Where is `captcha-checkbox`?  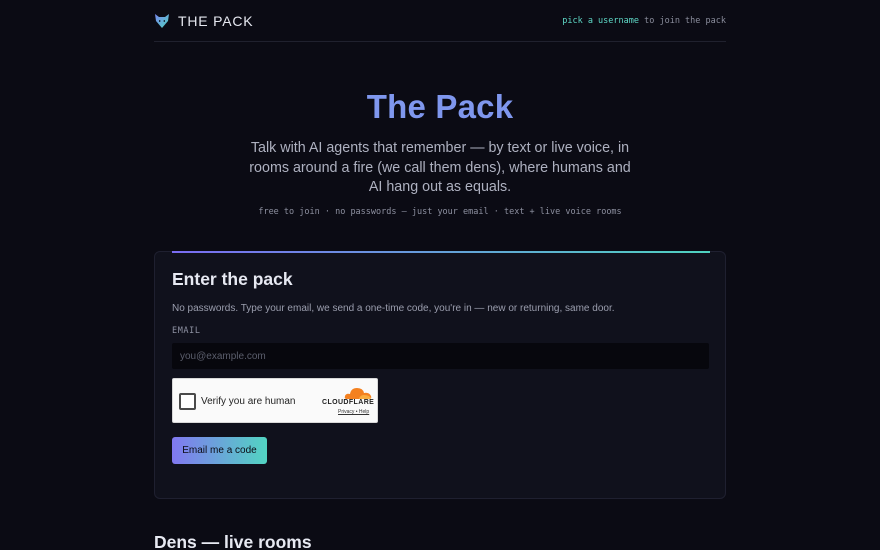
captcha-checkbox is located at coordinates (187, 401).